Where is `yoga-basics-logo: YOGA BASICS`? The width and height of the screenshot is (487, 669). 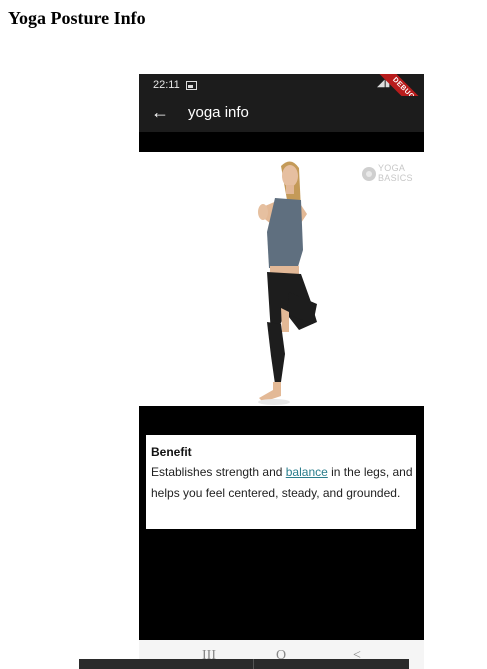
yoga-basics-logo: YOGA BASICS is located at coordinates (390, 174).